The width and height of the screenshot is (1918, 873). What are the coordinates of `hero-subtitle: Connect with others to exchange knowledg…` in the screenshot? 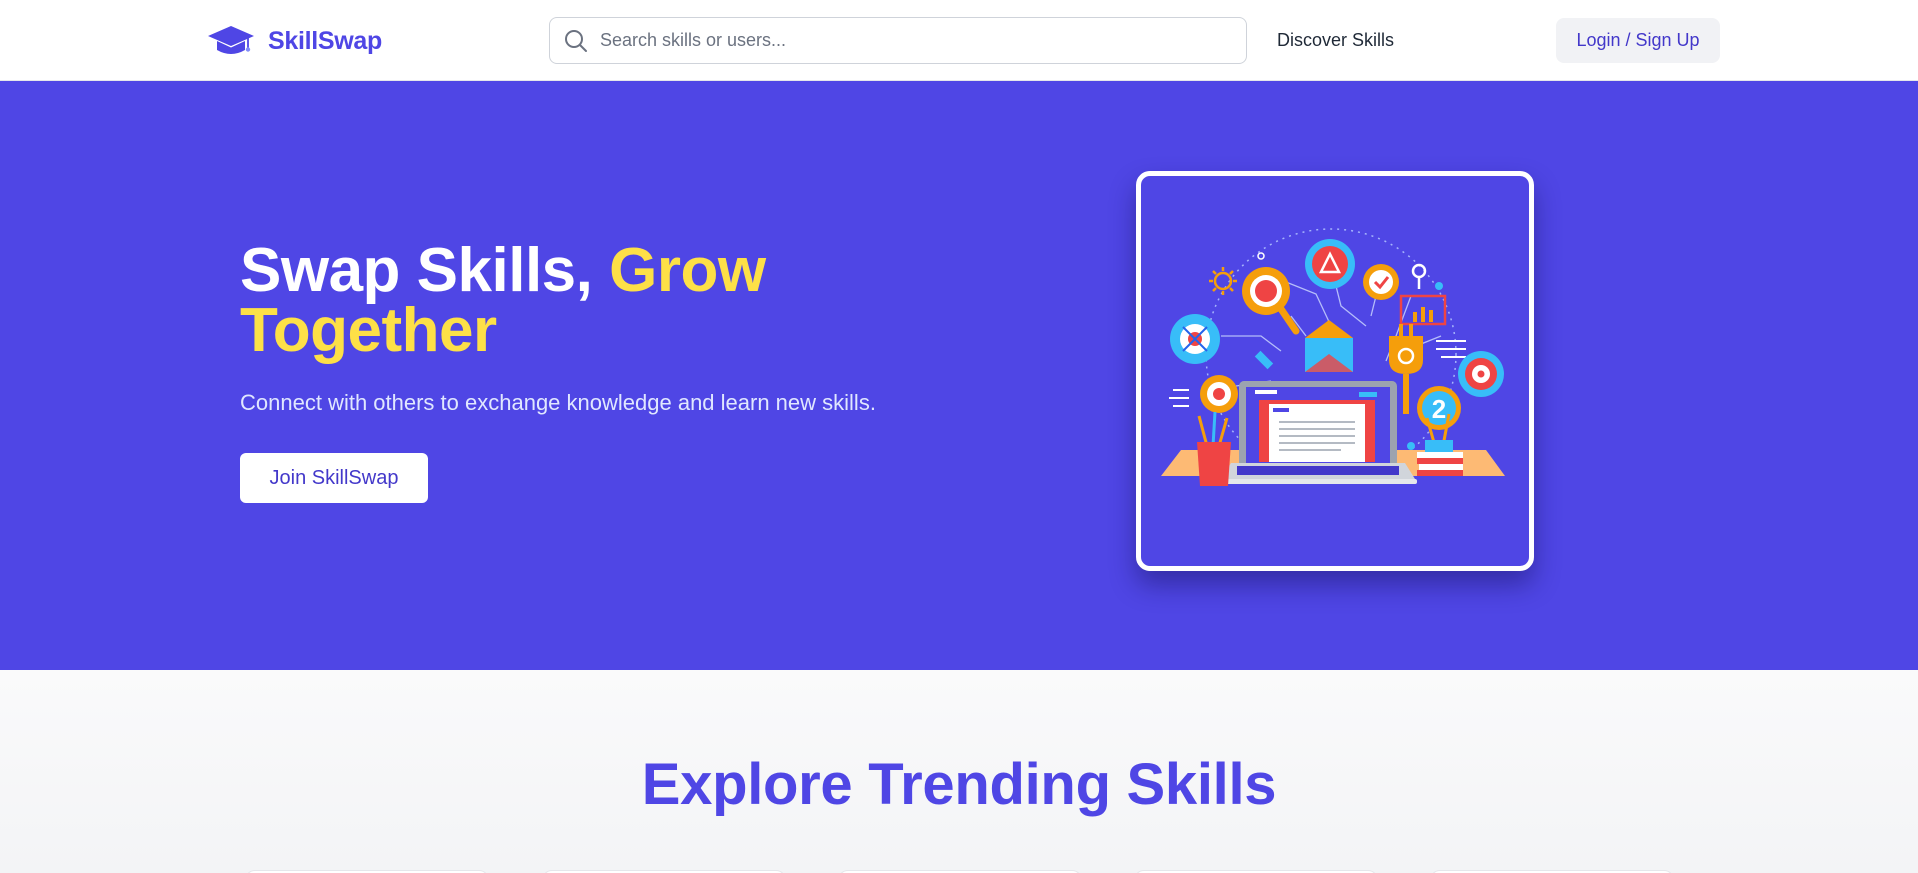 It's located at (558, 402).